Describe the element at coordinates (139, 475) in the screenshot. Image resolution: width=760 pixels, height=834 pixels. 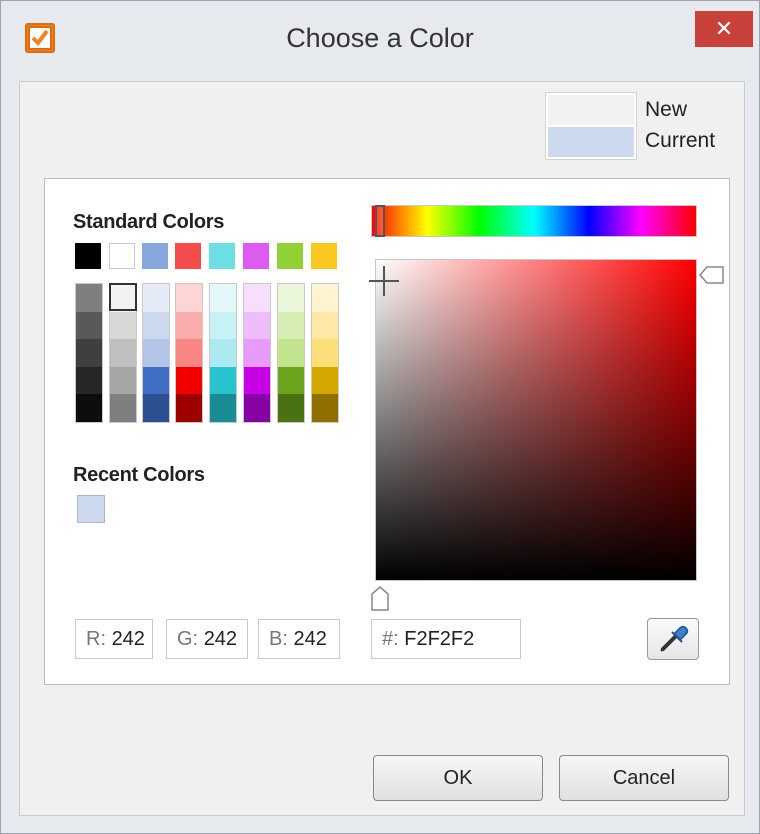
I see `recent-colors-title: Recent Colors` at that location.